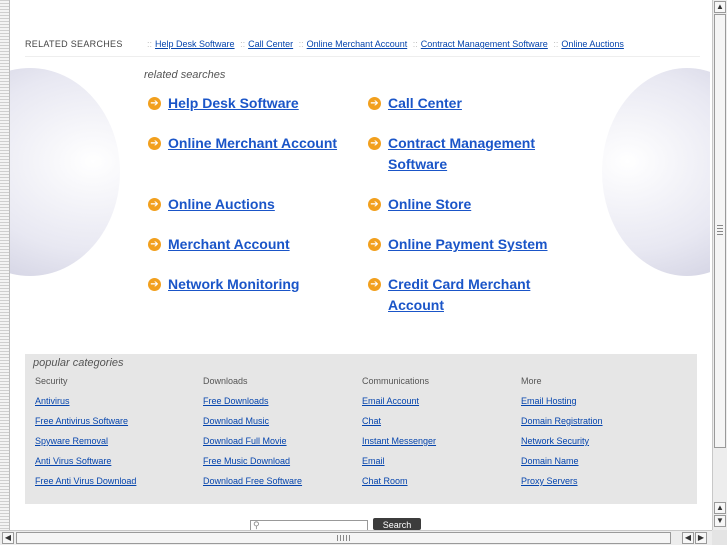 The image size is (727, 545). I want to click on category-link: Domain Name, so click(562, 466).